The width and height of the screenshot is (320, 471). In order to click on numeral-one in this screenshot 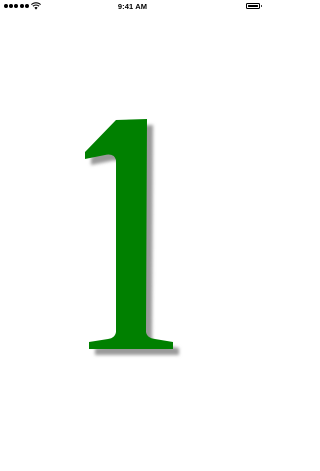, I will do `click(129, 234)`.